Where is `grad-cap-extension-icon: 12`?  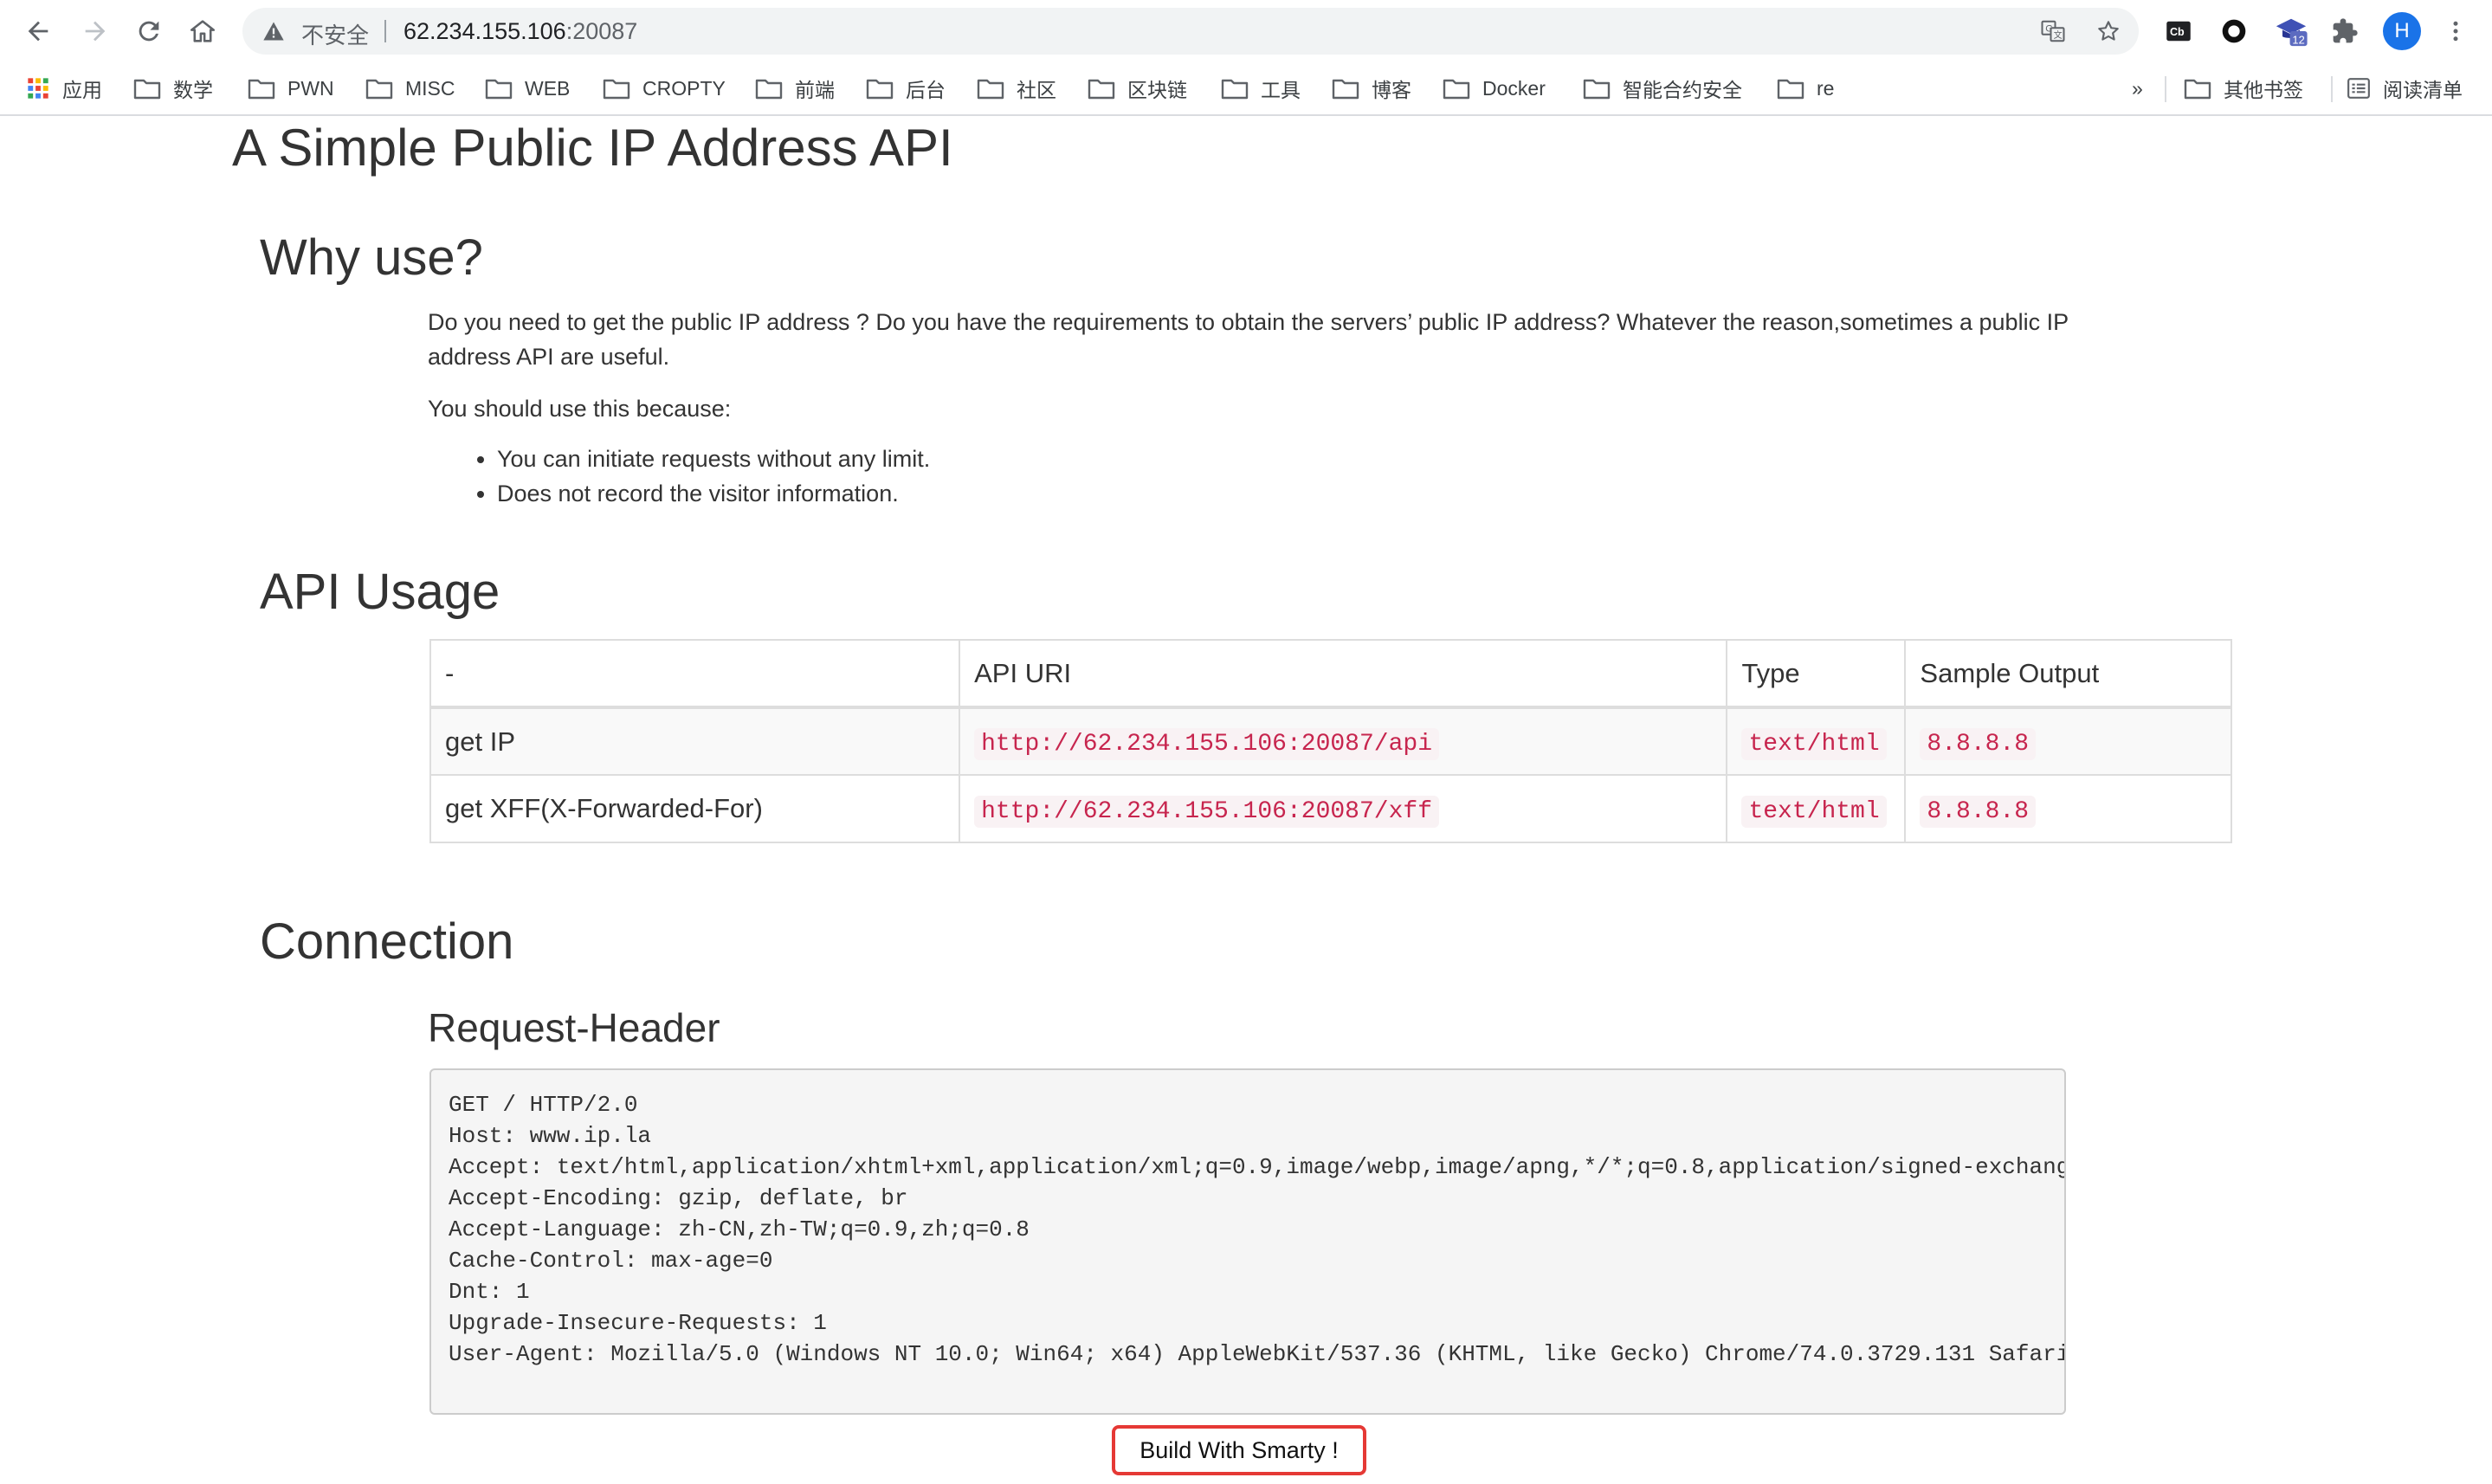
grad-cap-extension-icon: 12 is located at coordinates (2291, 31).